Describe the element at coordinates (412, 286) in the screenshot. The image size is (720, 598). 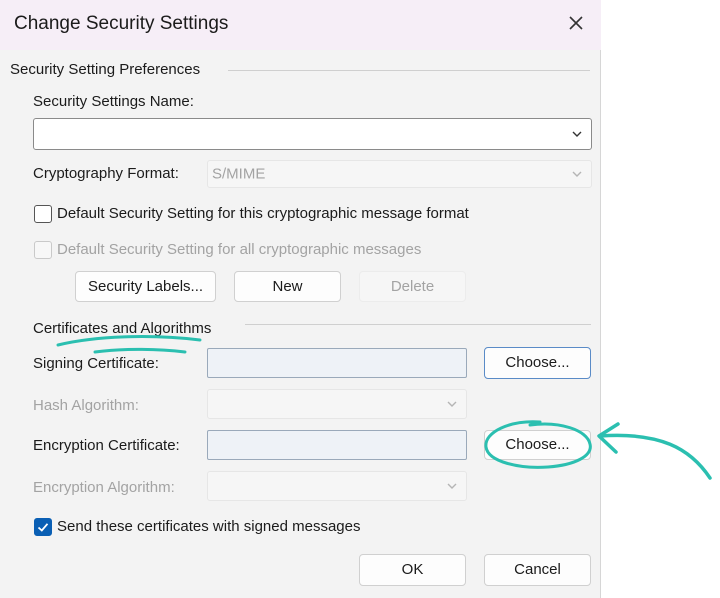
I see `delete-button: Delete` at that location.